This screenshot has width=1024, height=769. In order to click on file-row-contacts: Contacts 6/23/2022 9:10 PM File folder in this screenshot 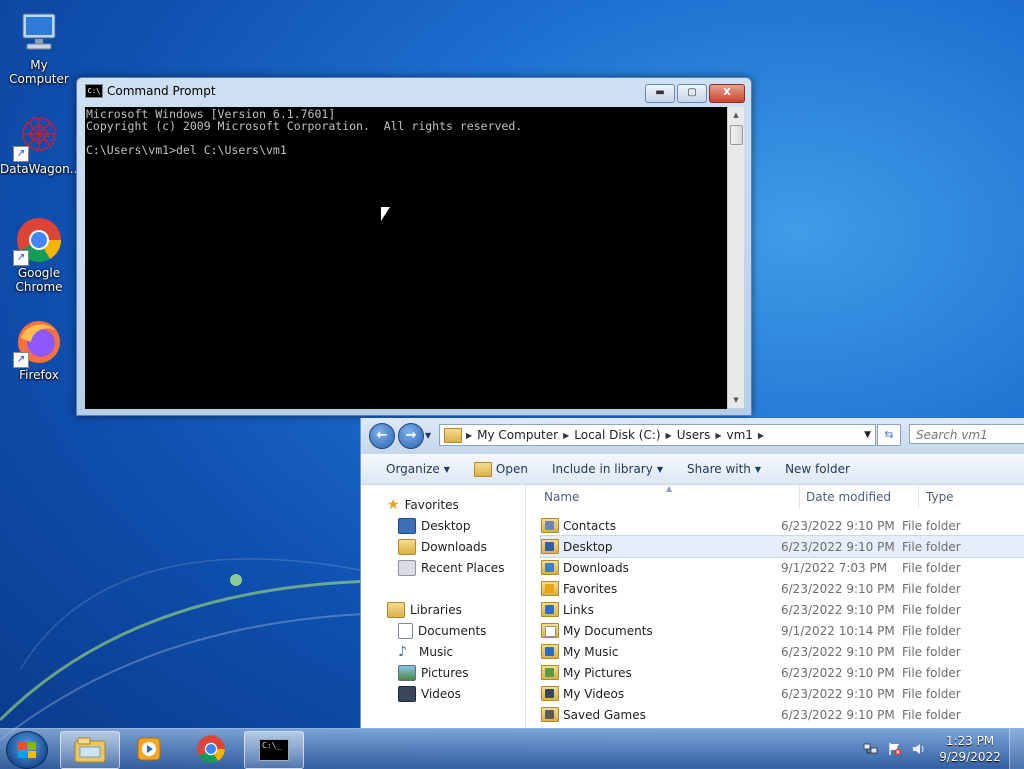, I will do `click(782, 525)`.